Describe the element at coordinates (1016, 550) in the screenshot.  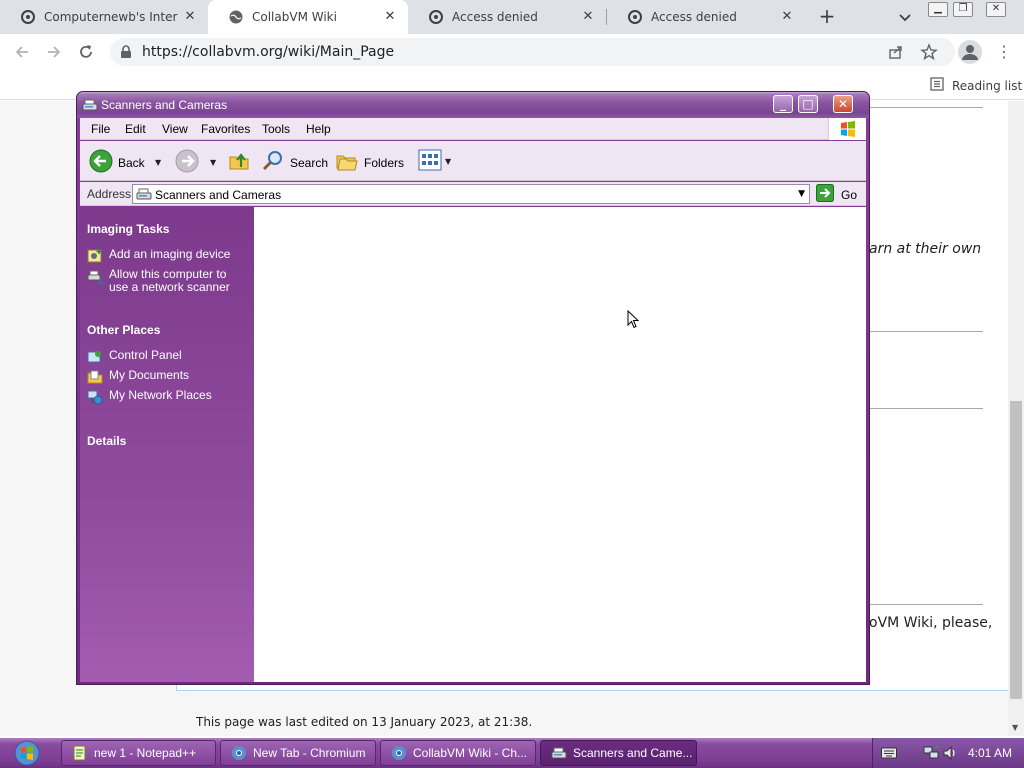
I see `scrollbar-thumb` at that location.